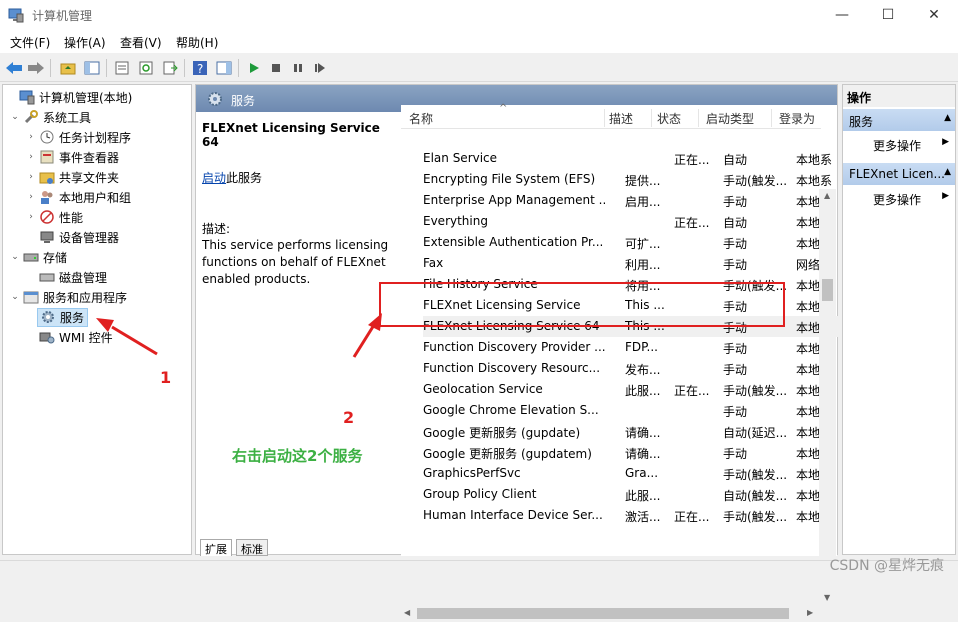 The width and height of the screenshot is (958, 622). What do you see at coordinates (97, 97) in the screenshot?
I see `tree-root: 计算机管理(本地)` at bounding box center [97, 97].